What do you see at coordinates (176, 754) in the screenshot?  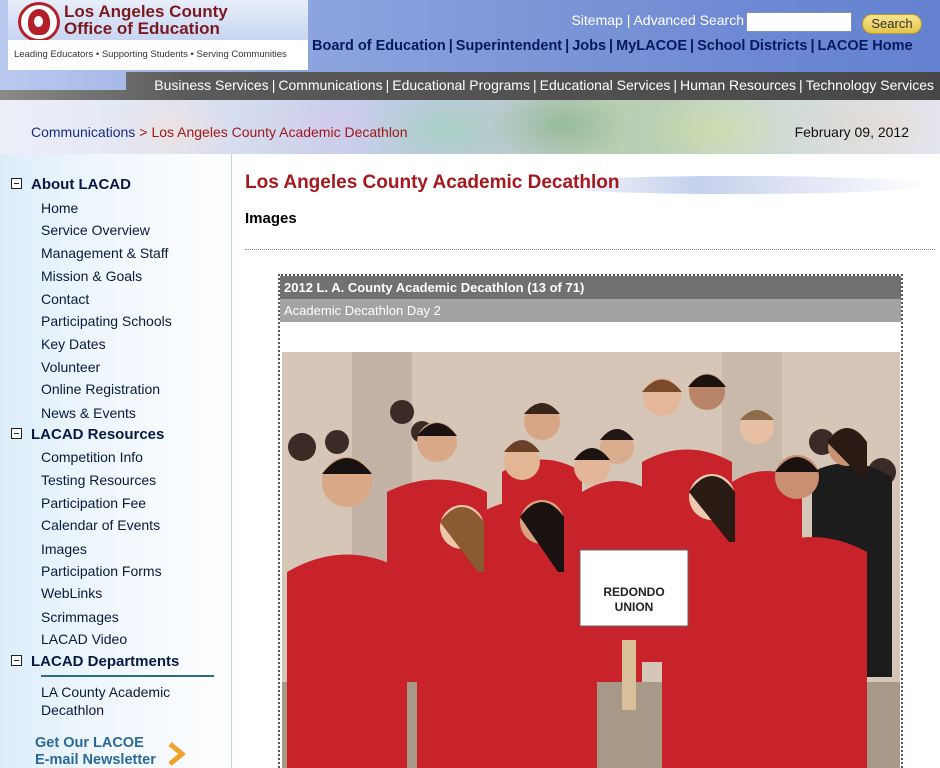 I see `chevron-right-icon` at bounding box center [176, 754].